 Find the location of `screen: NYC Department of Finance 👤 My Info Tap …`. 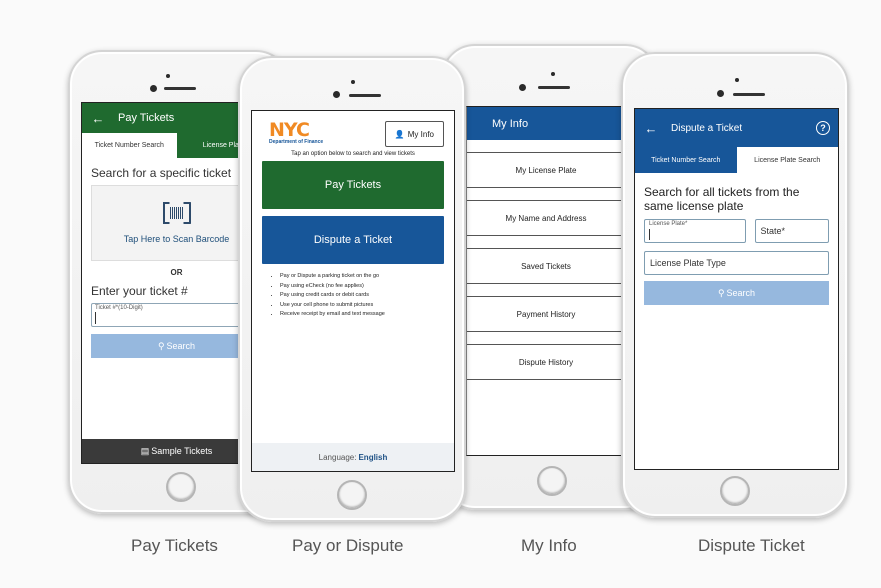

screen: NYC Department of Finance 👤 My Info Tap … is located at coordinates (353, 291).